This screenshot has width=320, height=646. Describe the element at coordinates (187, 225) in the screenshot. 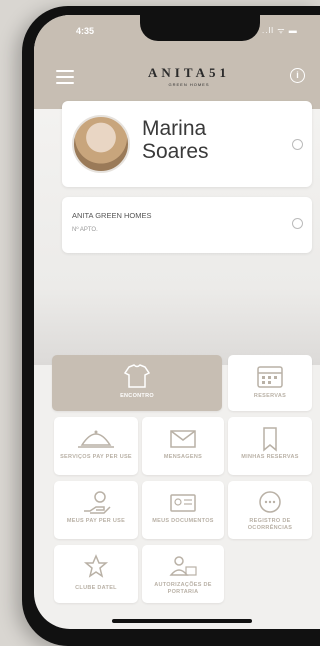

I see `unit-card: ANITA GREEN HOMES Nº APTO.` at that location.